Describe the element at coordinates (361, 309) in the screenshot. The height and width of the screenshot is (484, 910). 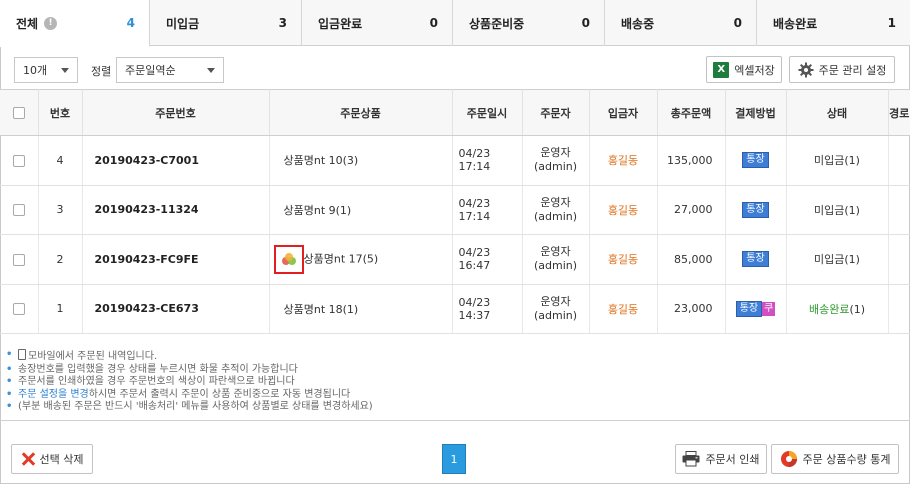
I see `product-name: 상품명nt 18(1)` at that location.